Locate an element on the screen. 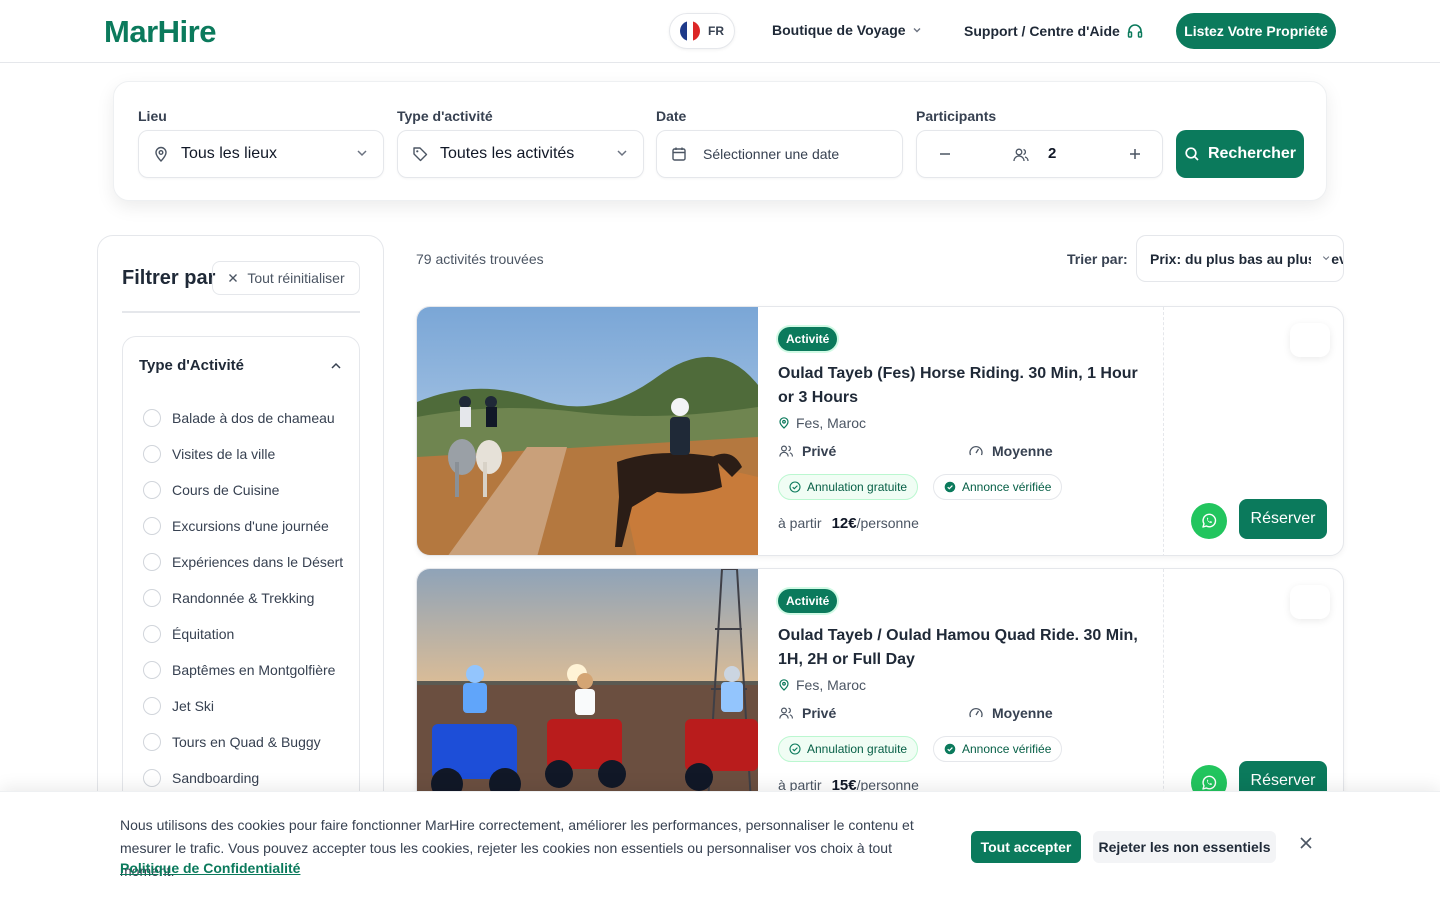  filter-option: Tours en Quad & Buggy is located at coordinates (243, 742).